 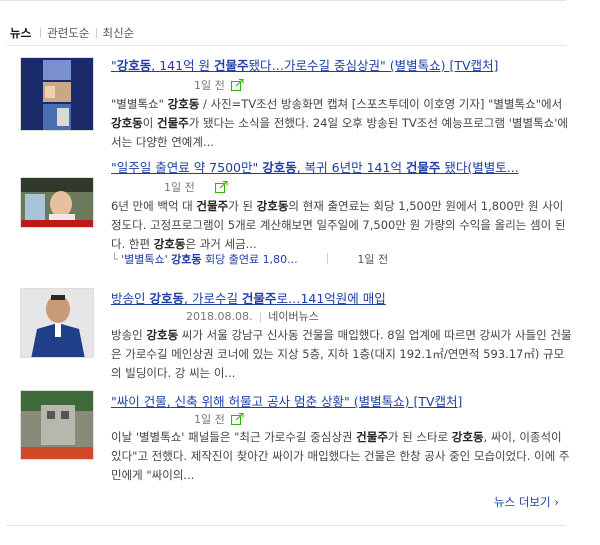 What do you see at coordinates (219, 316) in the screenshot?
I see `article-date: 2018.08.08.` at bounding box center [219, 316].